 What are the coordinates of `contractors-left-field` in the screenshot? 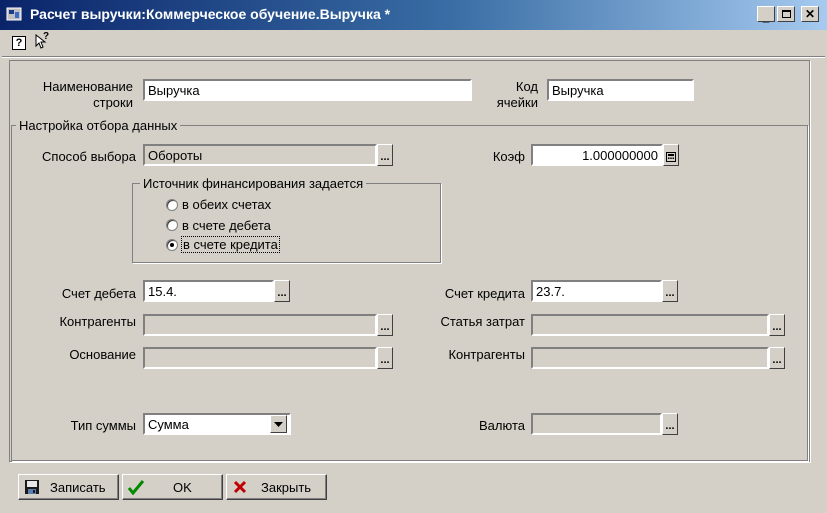 It's located at (260, 325).